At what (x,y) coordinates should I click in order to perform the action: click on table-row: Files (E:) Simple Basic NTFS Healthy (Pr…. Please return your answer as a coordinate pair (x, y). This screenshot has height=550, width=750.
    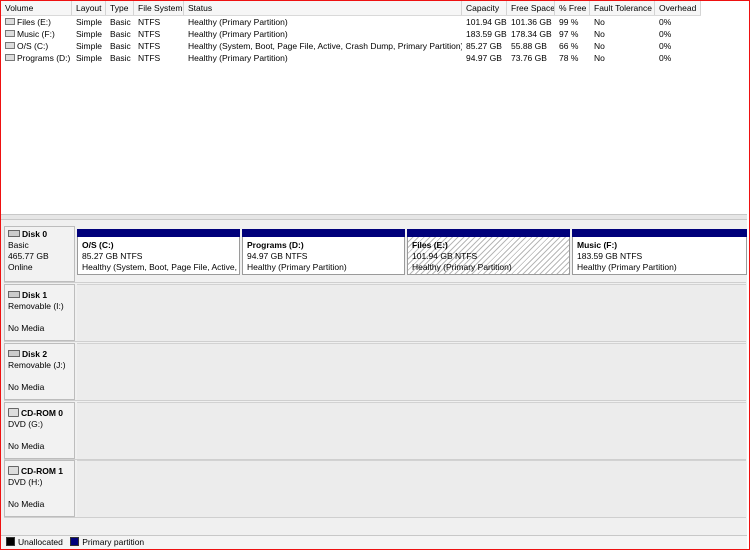
    Looking at the image, I should click on (351, 22).